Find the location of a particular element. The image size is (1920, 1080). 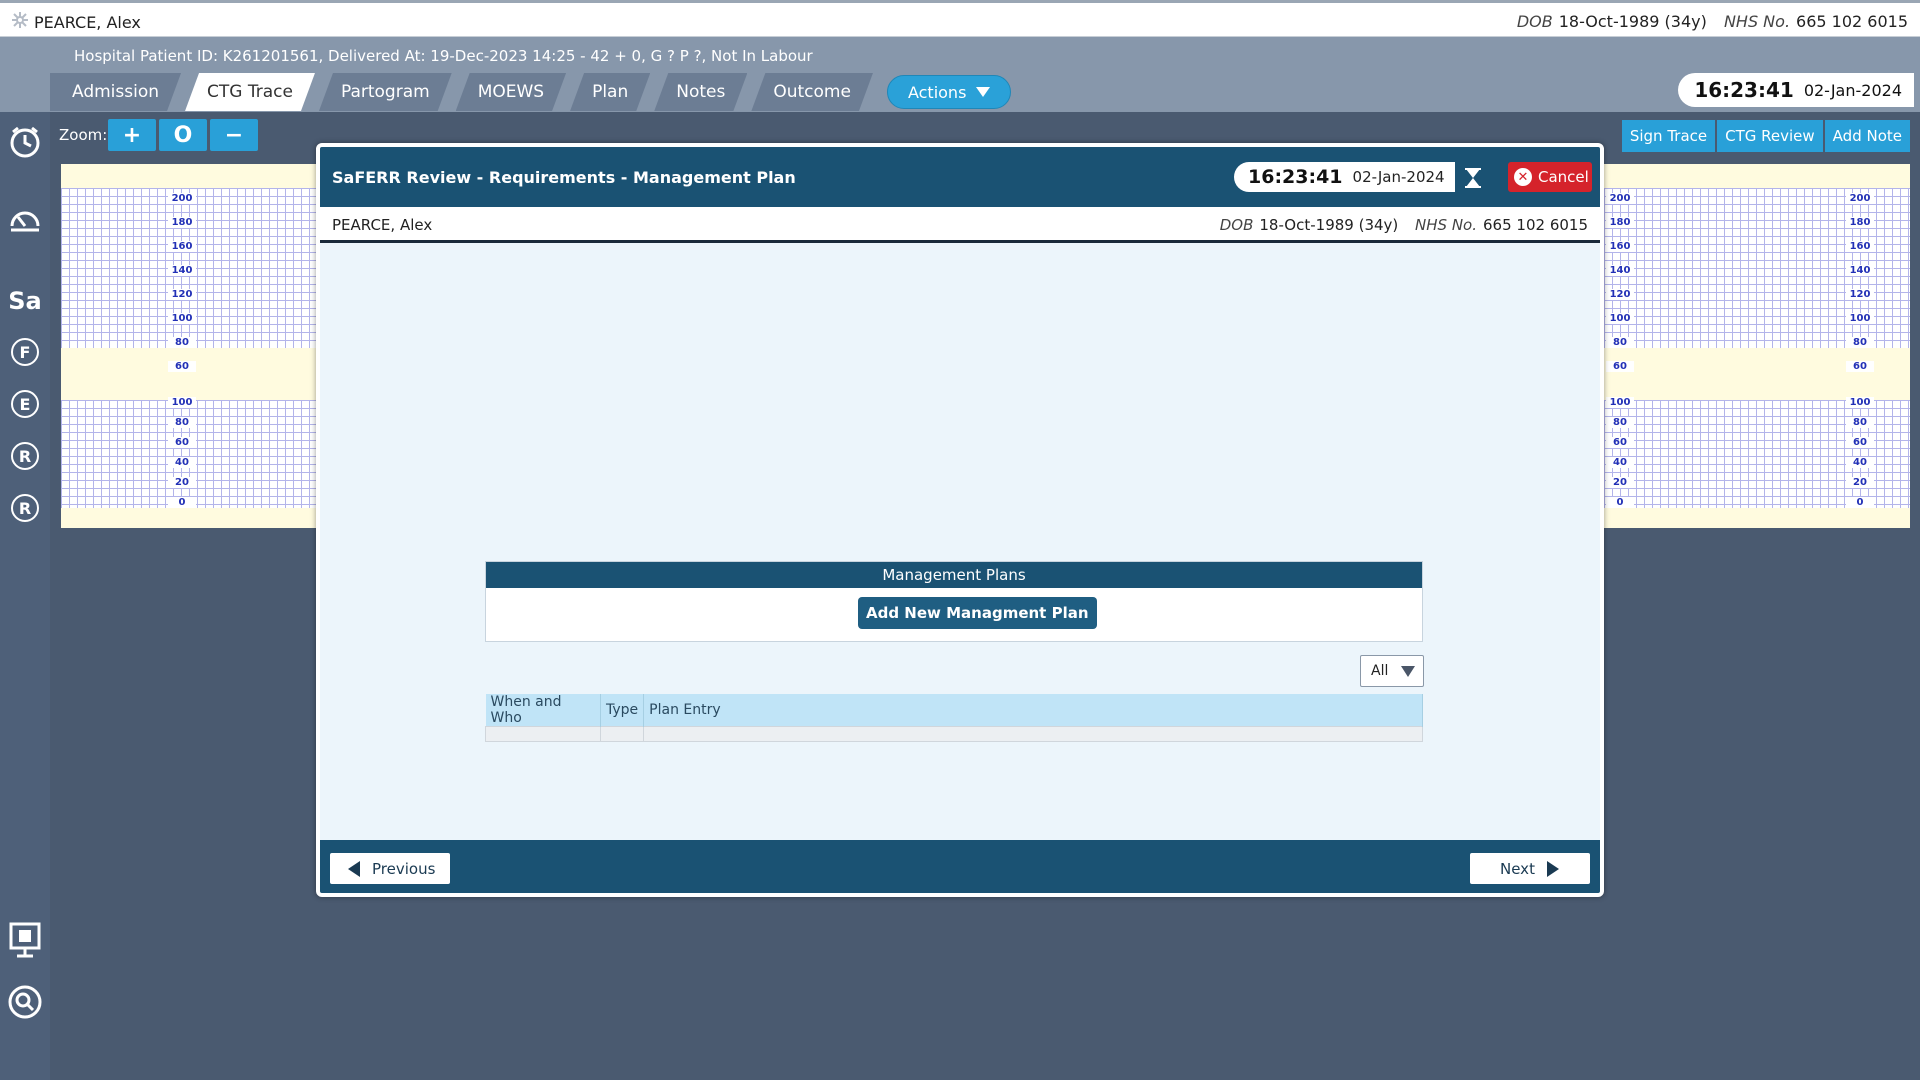

next-button: Next is located at coordinates (1530, 868).